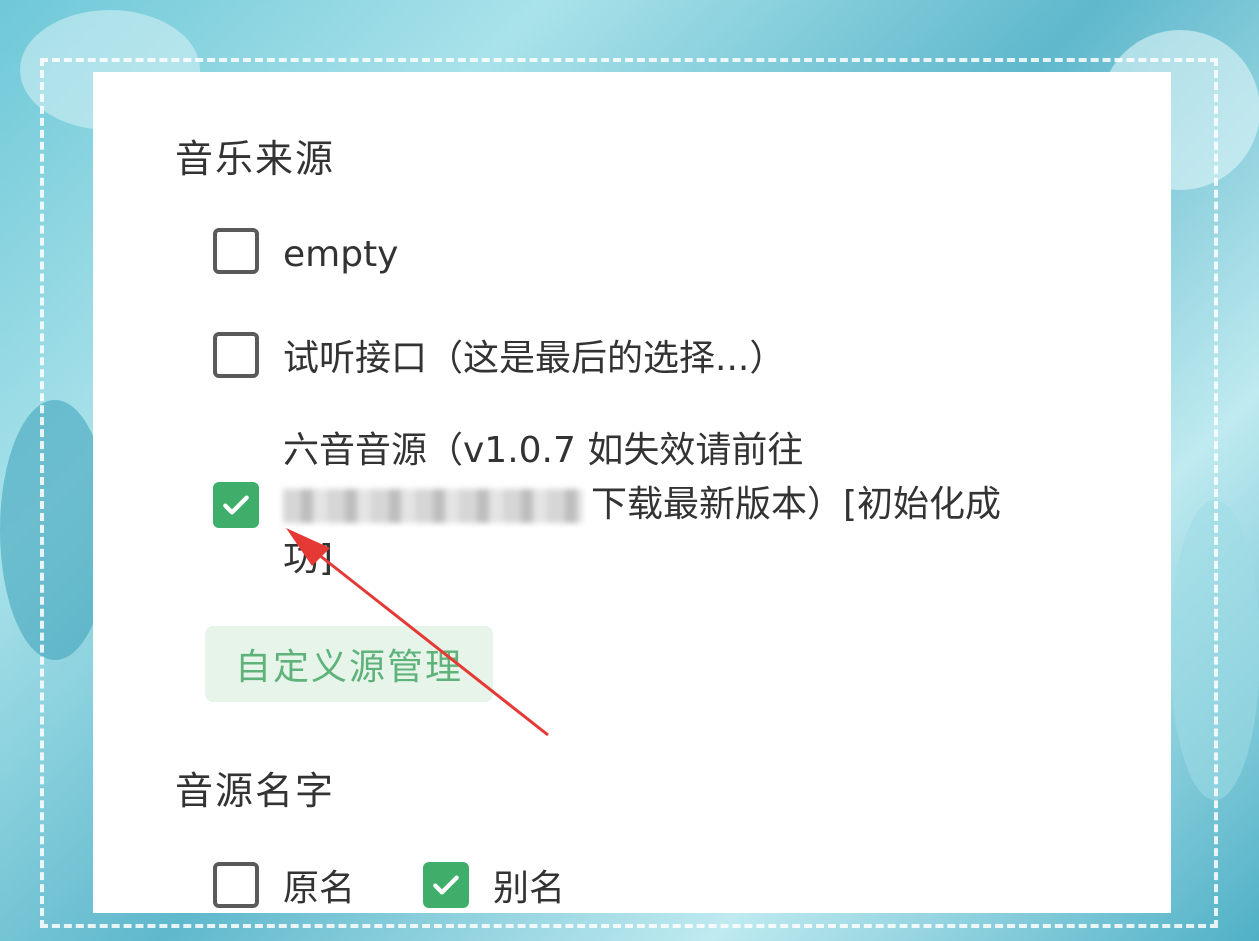 This screenshot has height=941, width=1259. I want to click on option-label: 原名, so click(319, 888).